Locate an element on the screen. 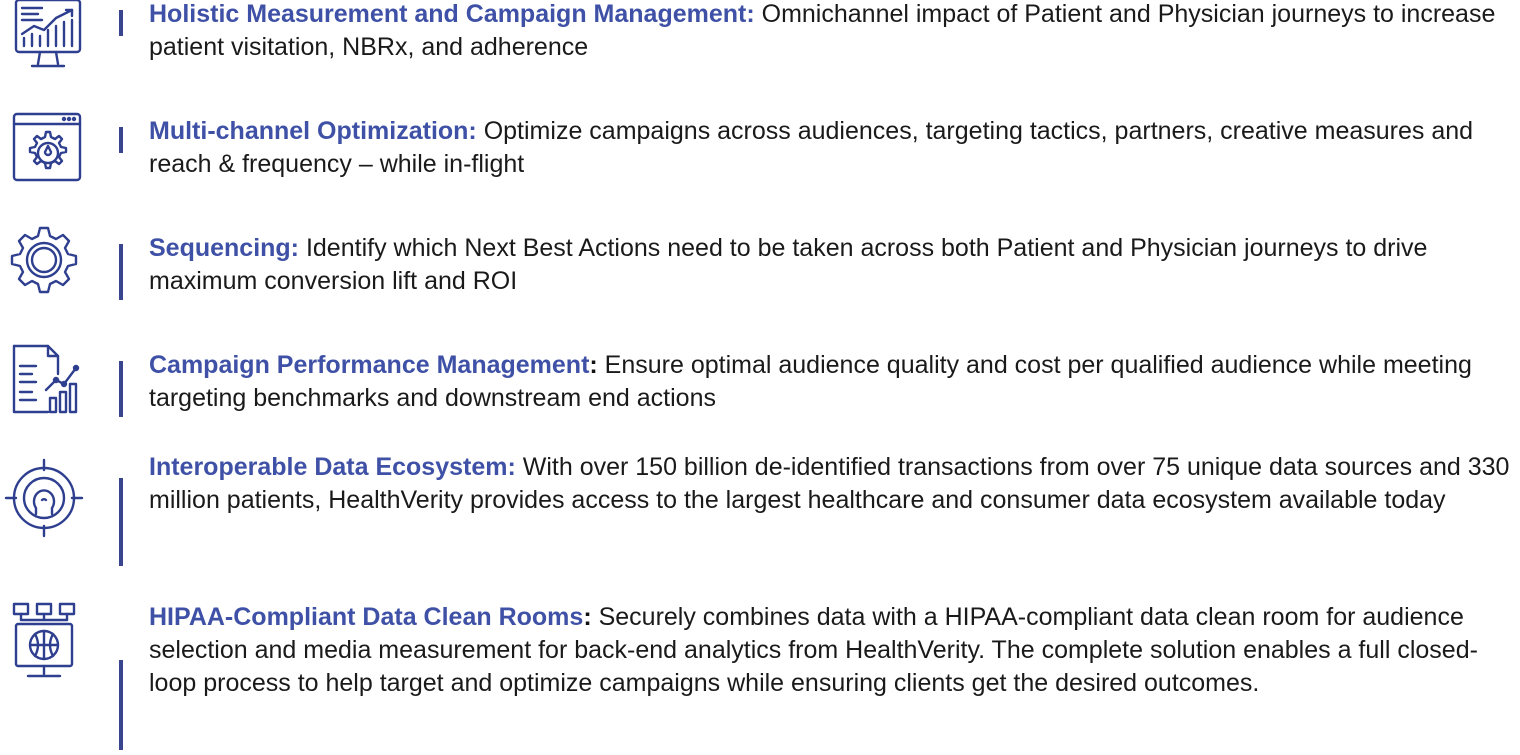  feature-heading: Interoperable Data Ecosystem: is located at coordinates (332, 467).